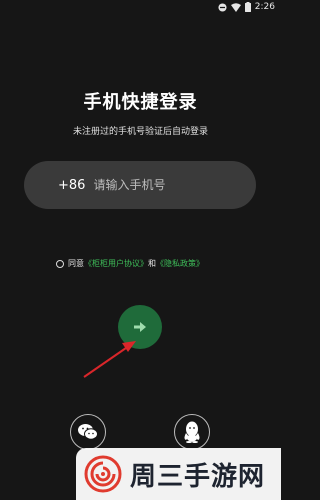 This screenshot has height=500, width=320. Describe the element at coordinates (235, 7) in the screenshot. I see `wifi-icon` at that location.